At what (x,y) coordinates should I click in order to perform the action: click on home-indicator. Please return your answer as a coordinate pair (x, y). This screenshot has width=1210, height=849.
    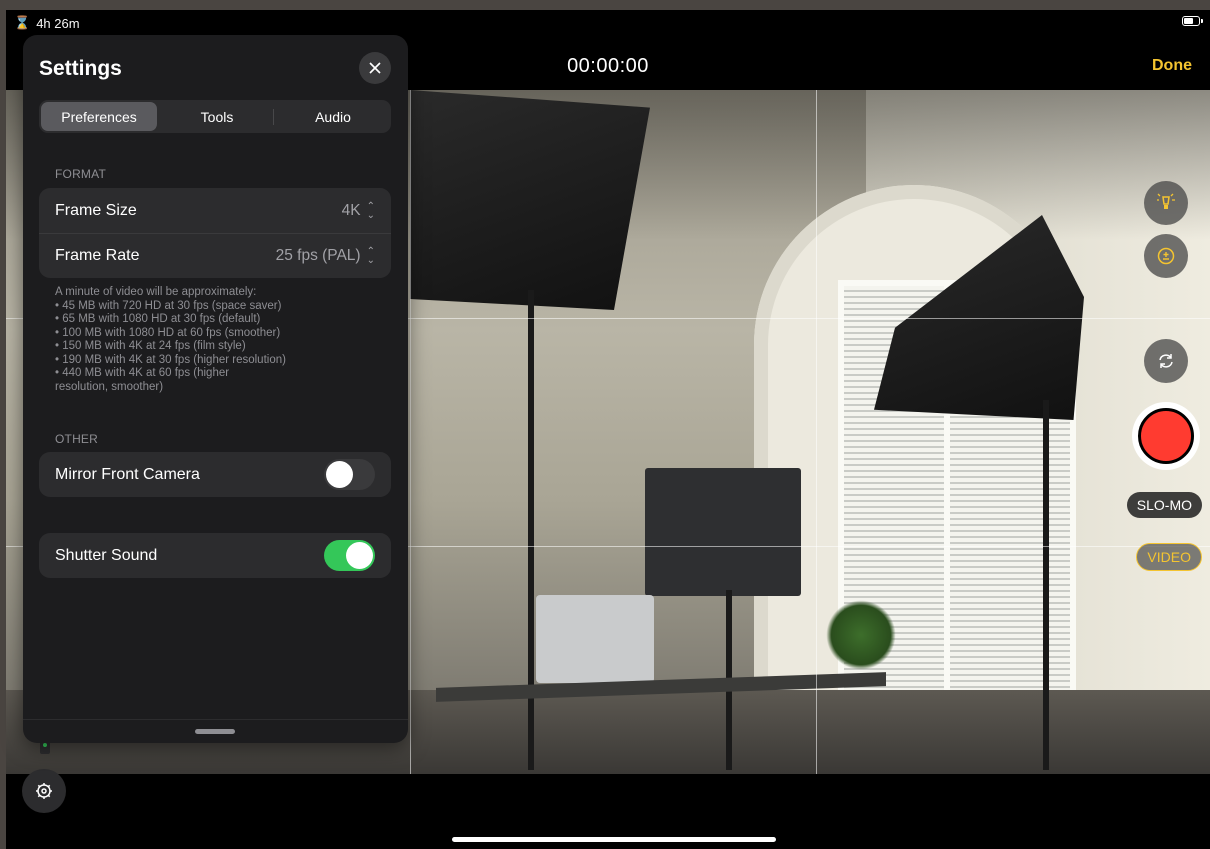
    Looking at the image, I should click on (614, 839).